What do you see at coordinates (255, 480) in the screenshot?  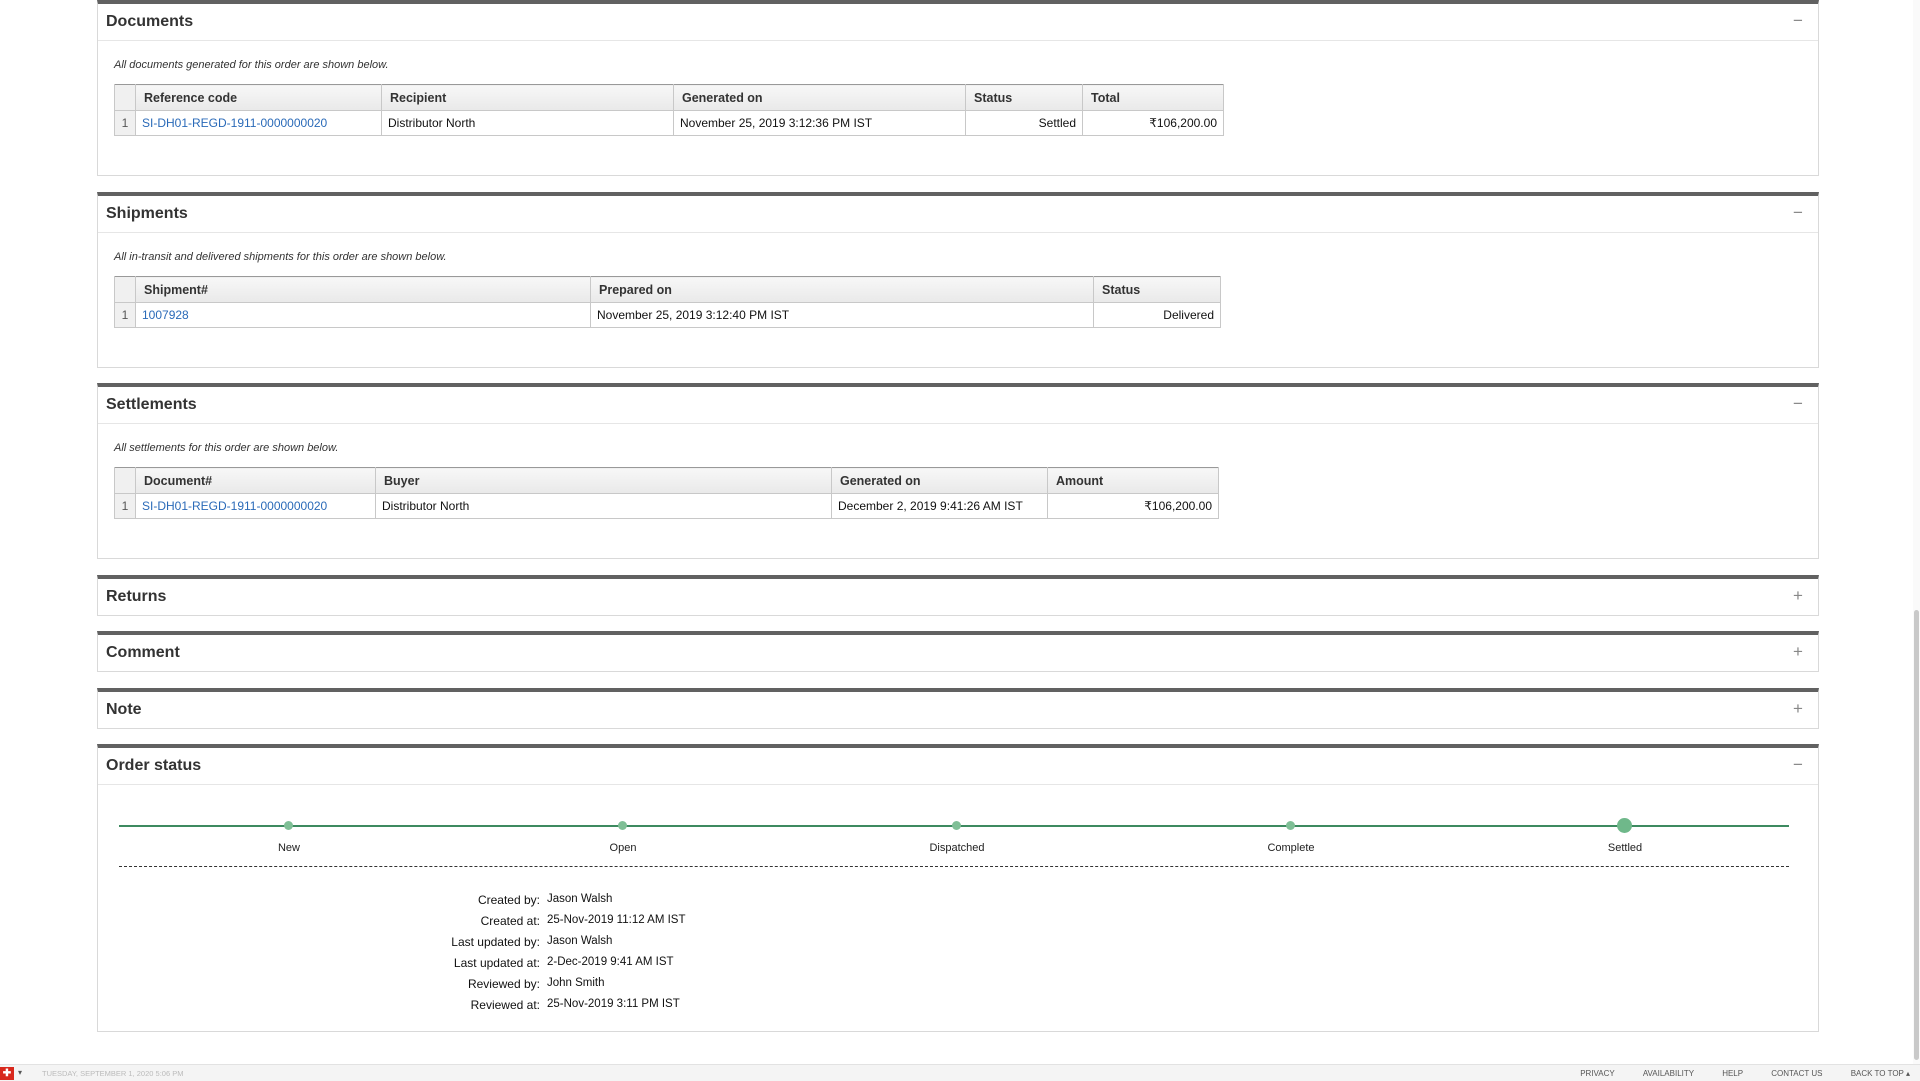 I see `column-header: Document#` at bounding box center [255, 480].